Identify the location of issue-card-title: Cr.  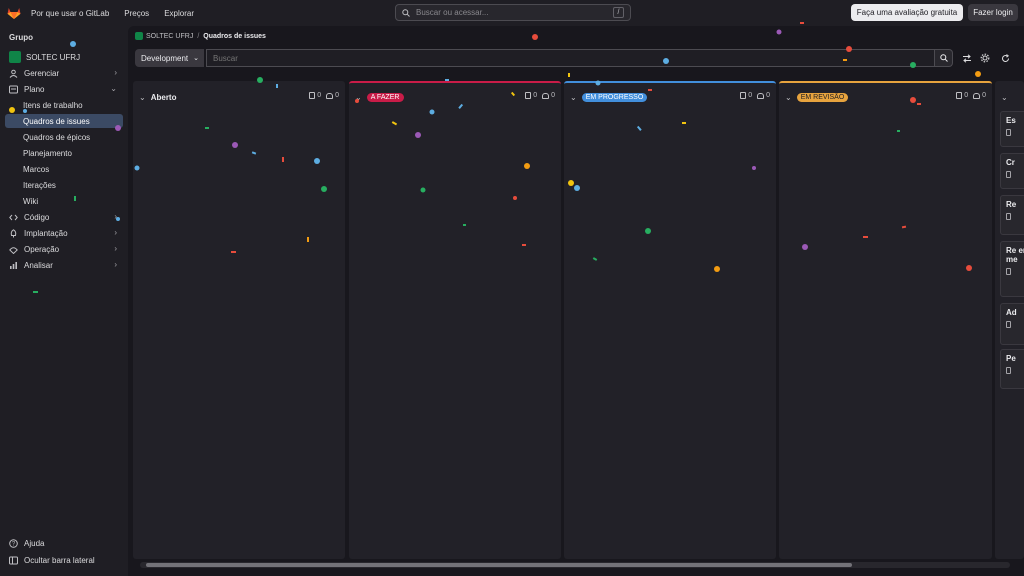
(1010, 162).